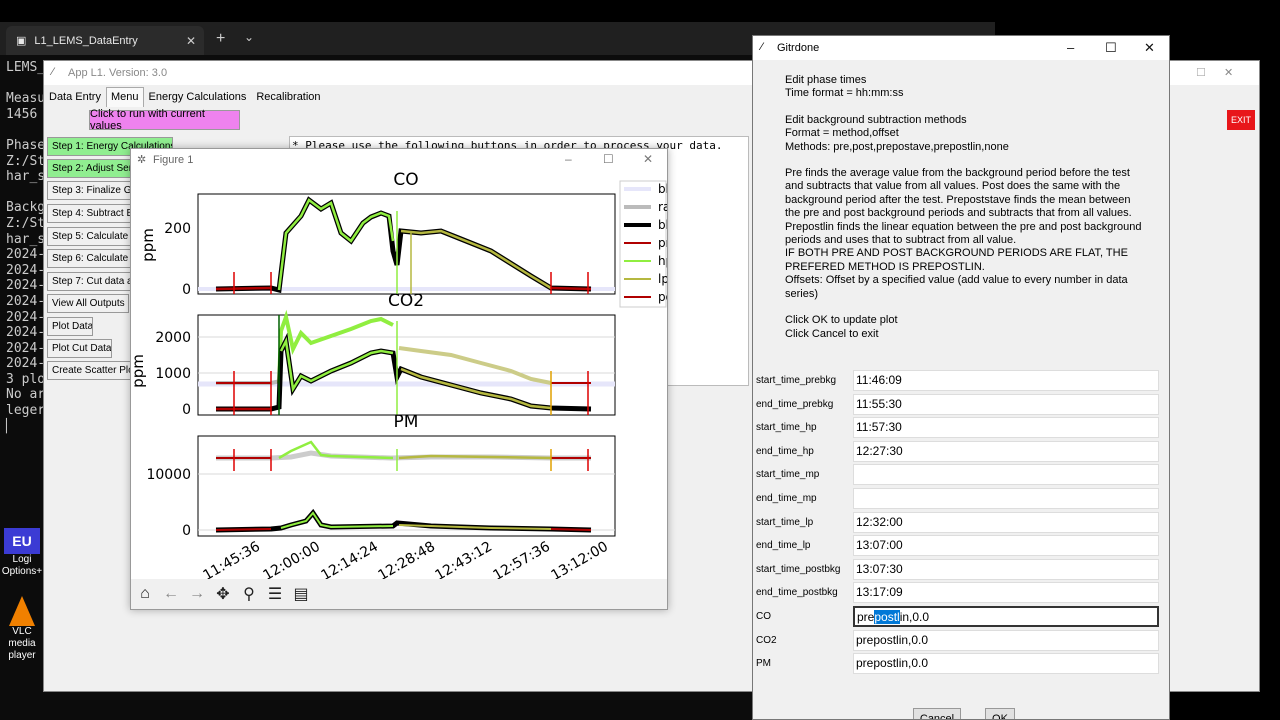 The width and height of the screenshot is (1280, 720). I want to click on subplot-co2: CO2 0 1000 2000 ppm, so click(373, 354).